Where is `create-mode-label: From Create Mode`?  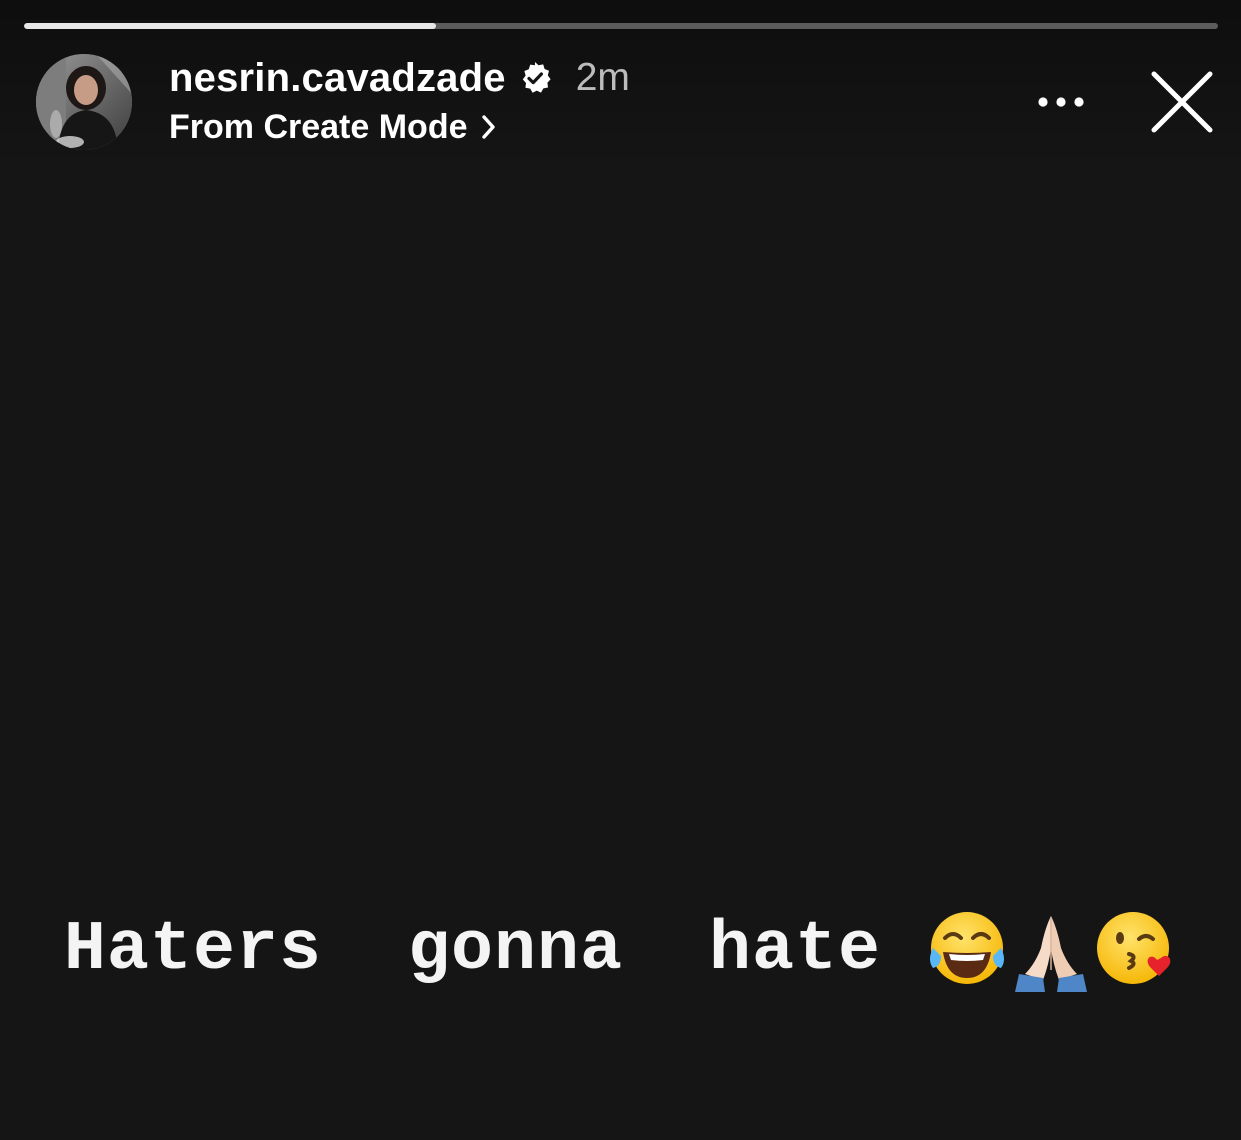
create-mode-label: From Create Mode is located at coordinates (318, 126).